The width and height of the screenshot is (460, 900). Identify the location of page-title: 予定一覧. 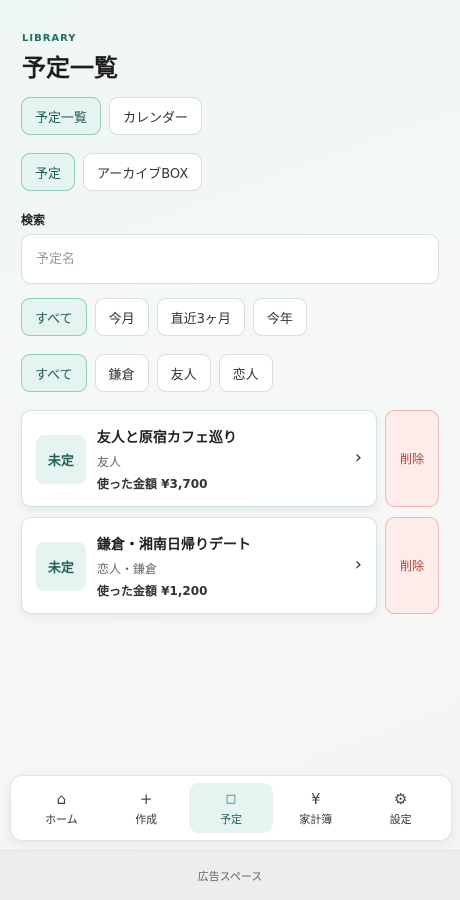
(70, 68).